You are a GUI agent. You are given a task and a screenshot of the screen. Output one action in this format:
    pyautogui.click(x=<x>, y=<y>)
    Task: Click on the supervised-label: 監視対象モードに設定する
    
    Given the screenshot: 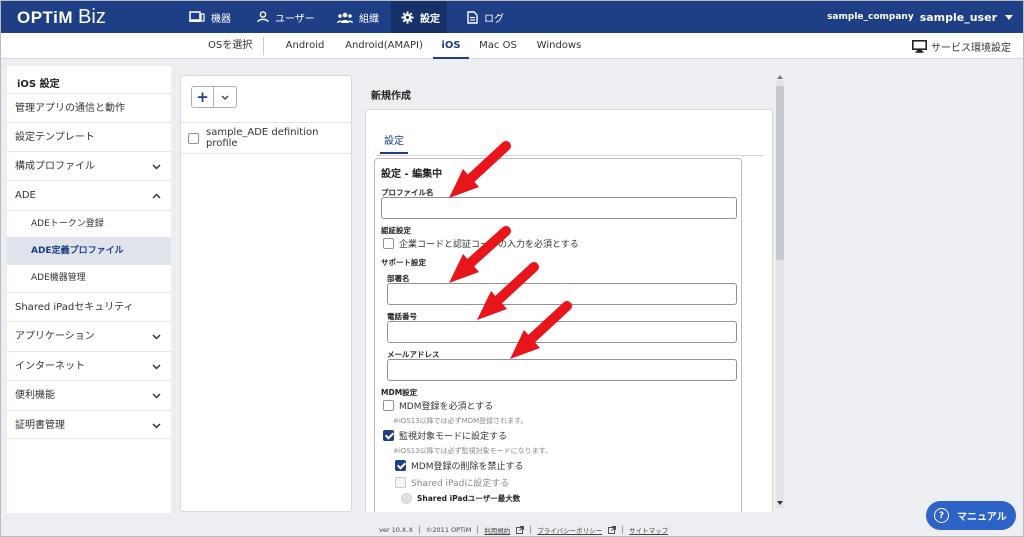 What is the action you would take?
    pyautogui.click(x=453, y=437)
    